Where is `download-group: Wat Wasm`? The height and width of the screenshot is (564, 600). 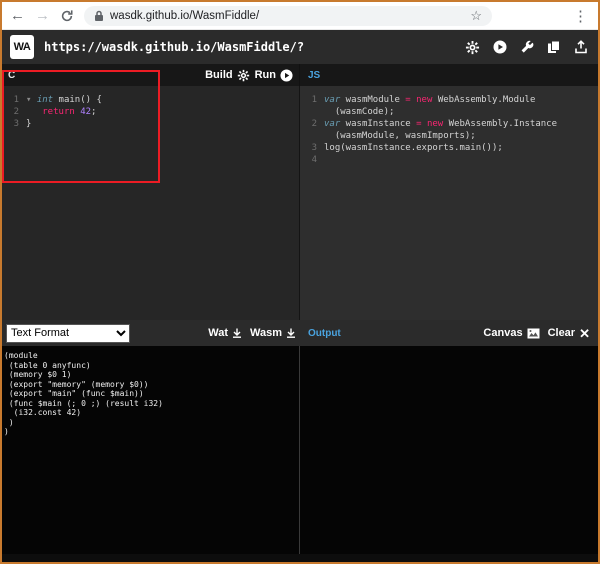
download-group: Wat Wasm is located at coordinates (252, 333).